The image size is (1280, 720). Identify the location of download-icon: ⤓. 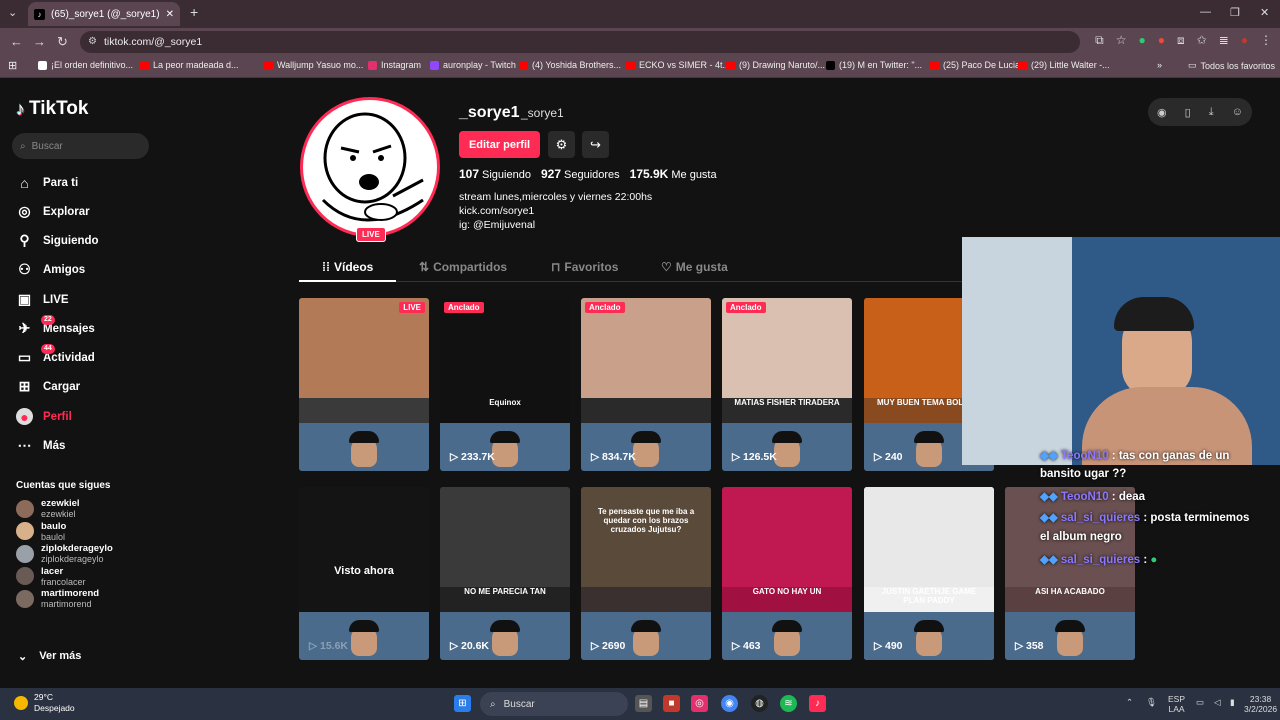
(1211, 112).